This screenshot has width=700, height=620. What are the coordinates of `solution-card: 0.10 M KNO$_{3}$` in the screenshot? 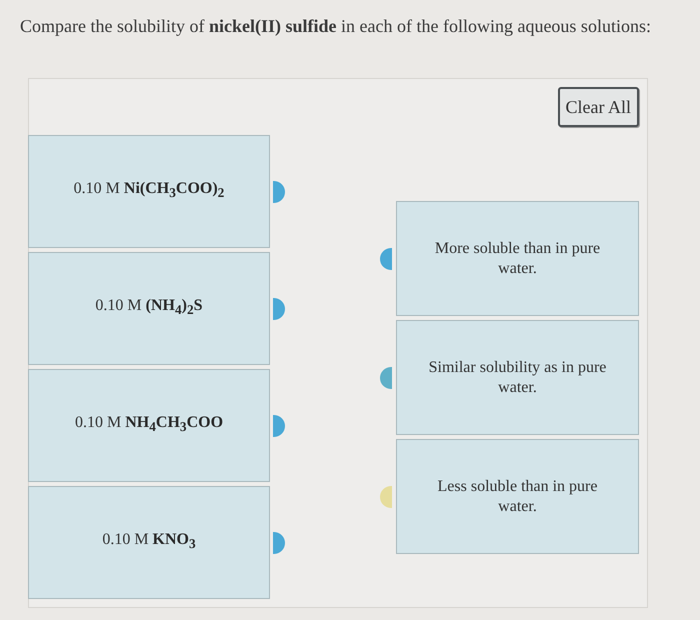 It's located at (149, 542).